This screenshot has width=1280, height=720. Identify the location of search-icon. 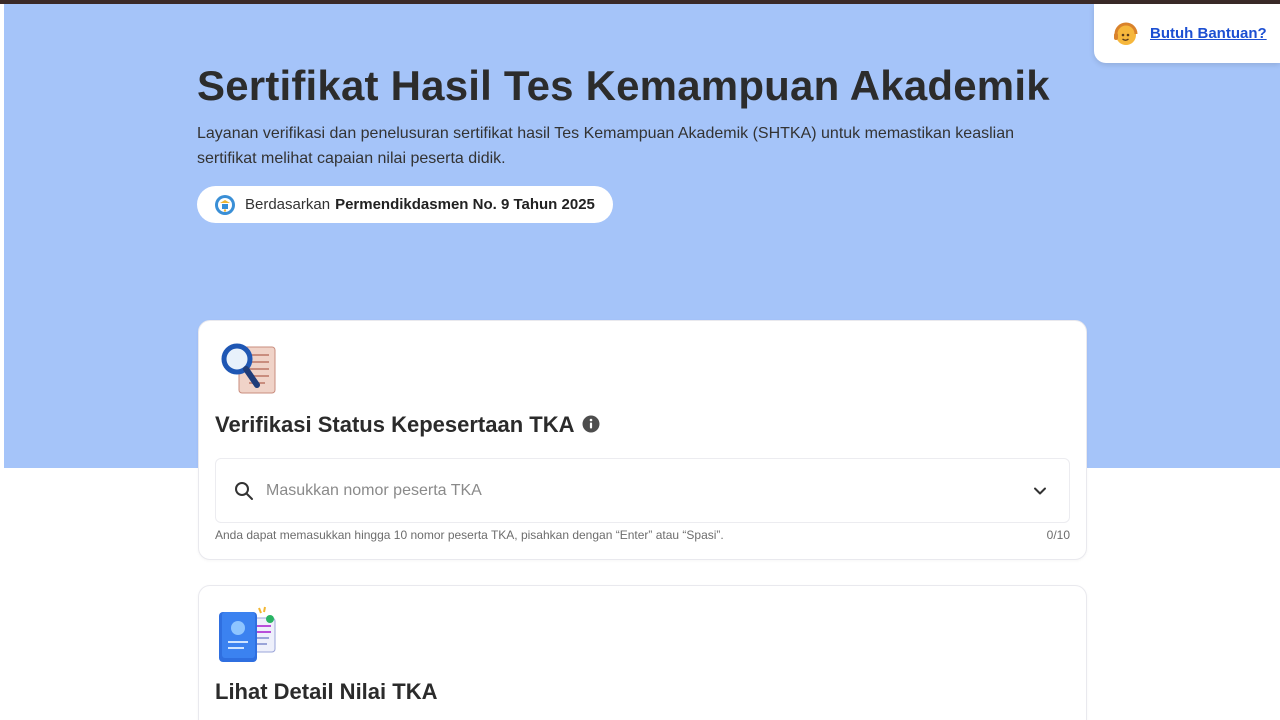
(244, 490).